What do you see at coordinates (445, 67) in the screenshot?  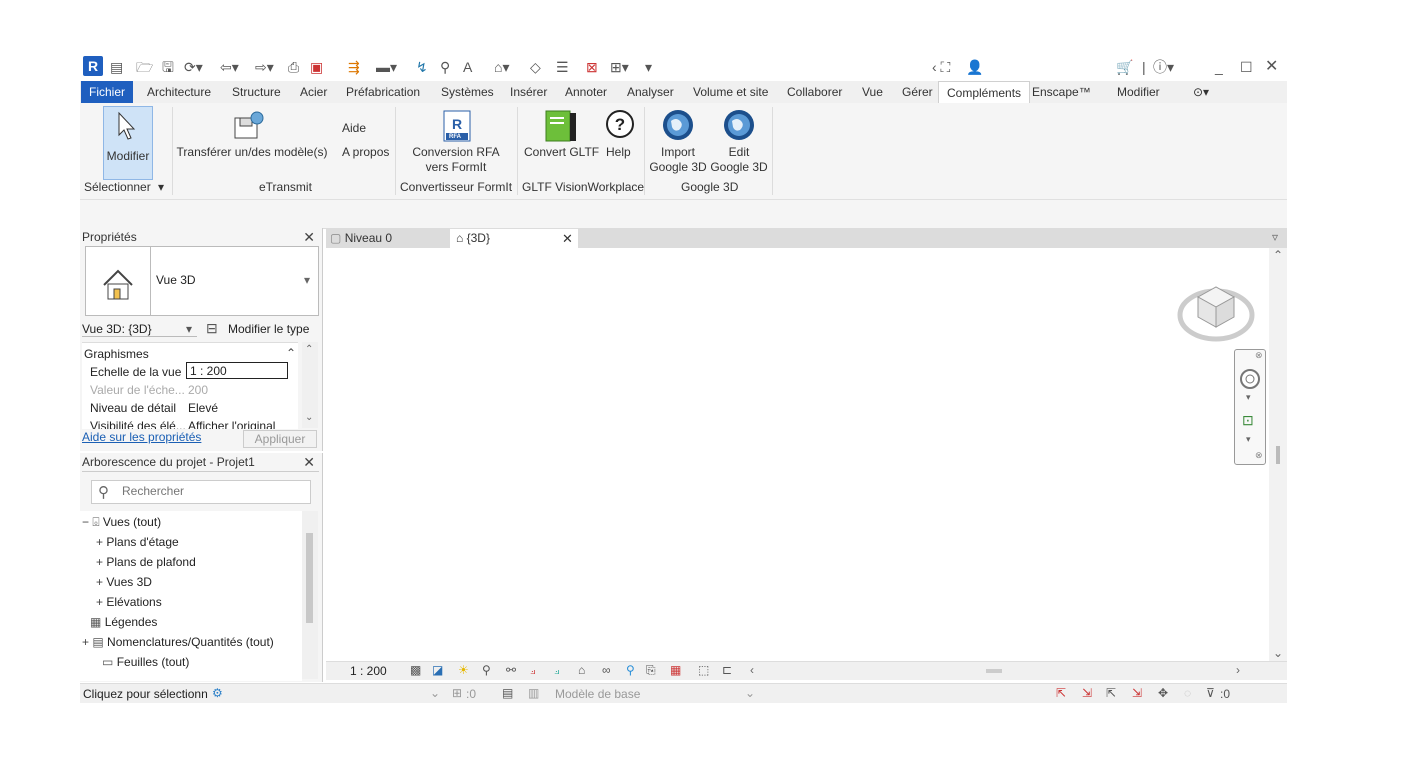 I see `tag-icon: ⚲` at bounding box center [445, 67].